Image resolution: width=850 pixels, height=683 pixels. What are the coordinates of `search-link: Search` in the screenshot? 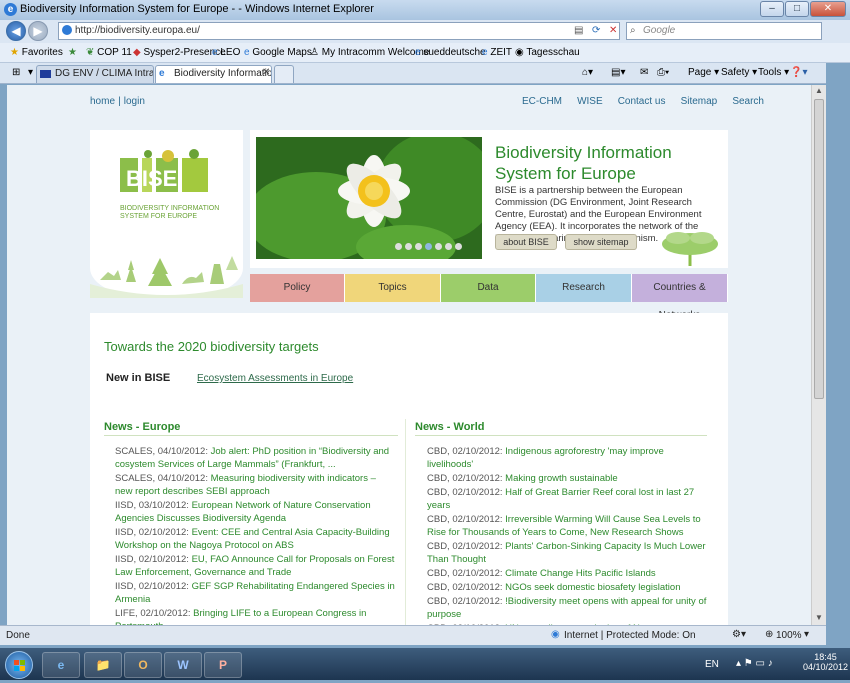 It's located at (748, 101).